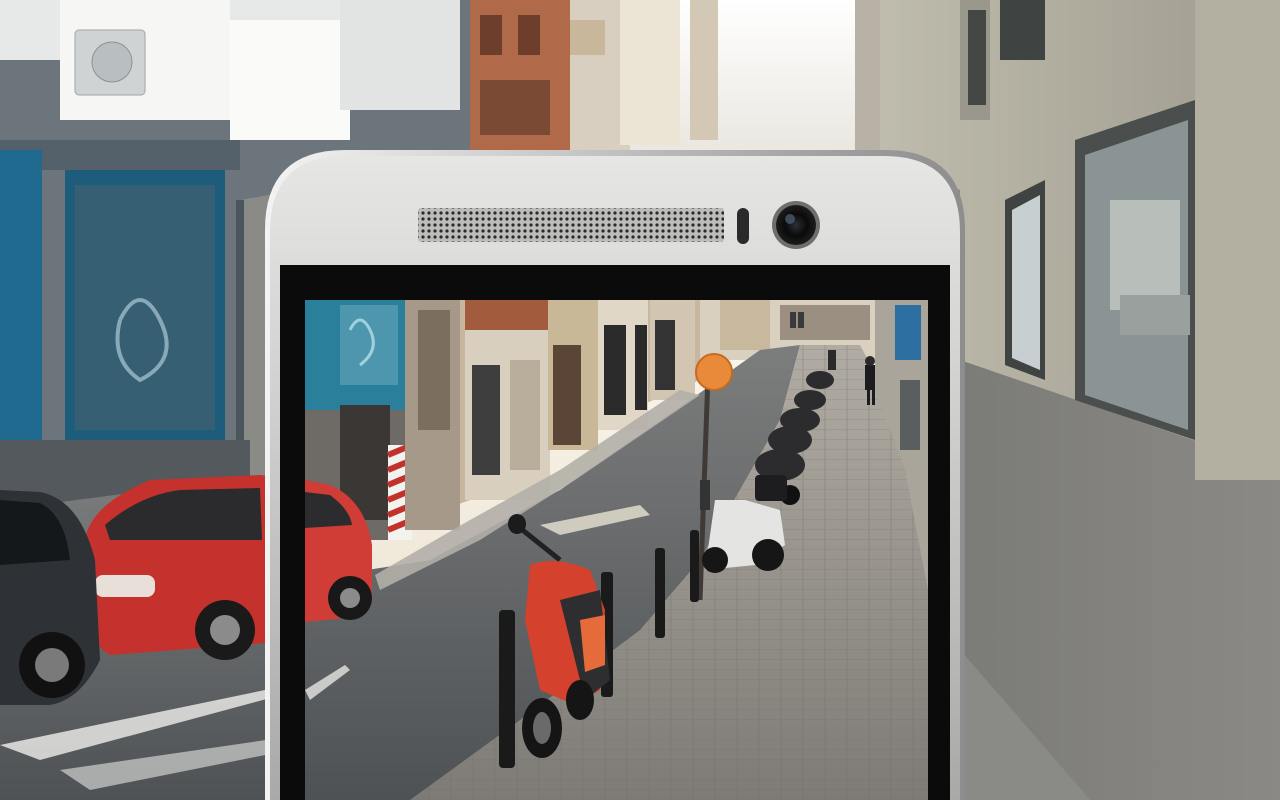  What do you see at coordinates (507, 689) in the screenshot?
I see `bollard` at bounding box center [507, 689].